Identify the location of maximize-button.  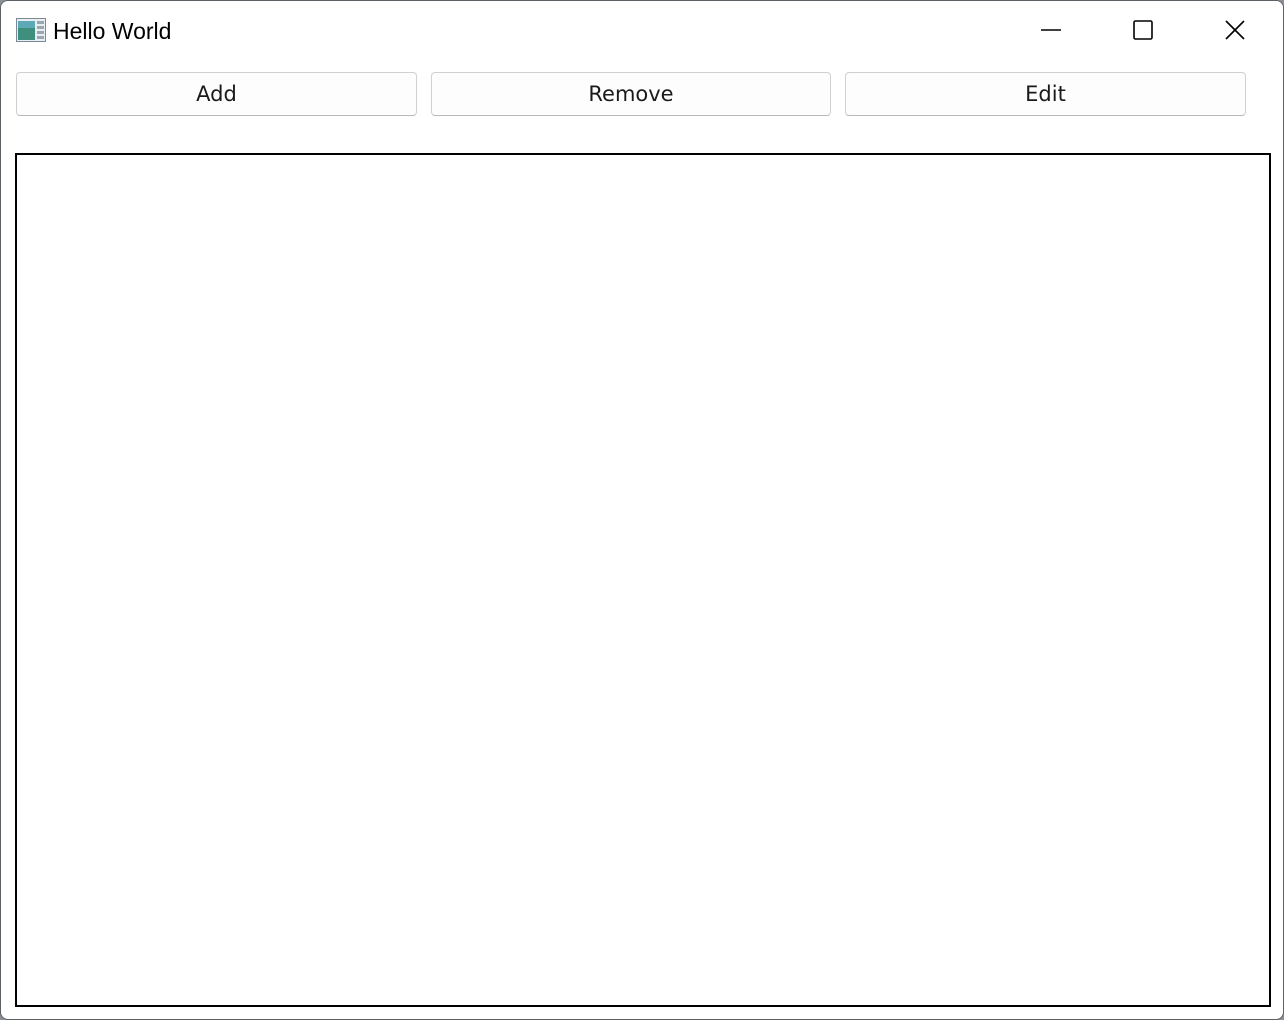
(1143, 30).